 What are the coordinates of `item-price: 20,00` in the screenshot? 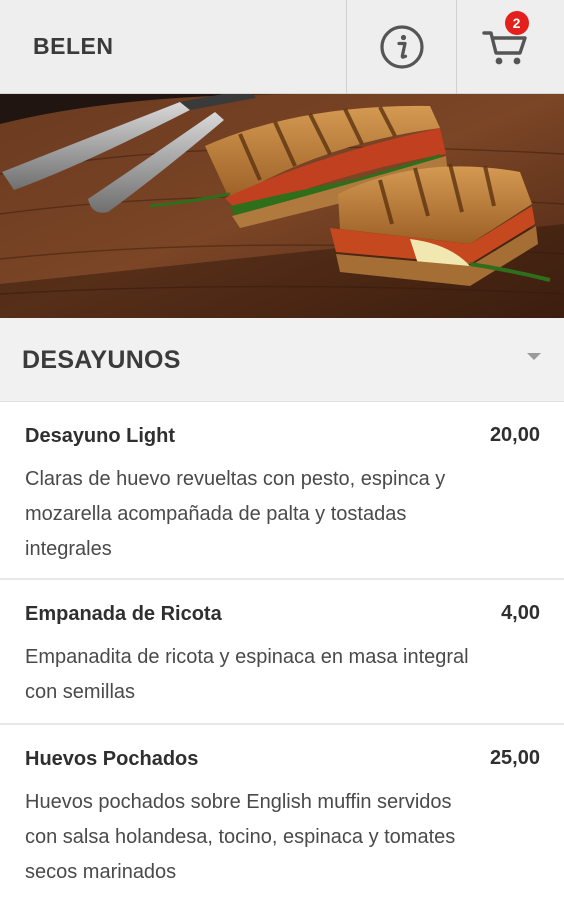 It's located at (514, 435).